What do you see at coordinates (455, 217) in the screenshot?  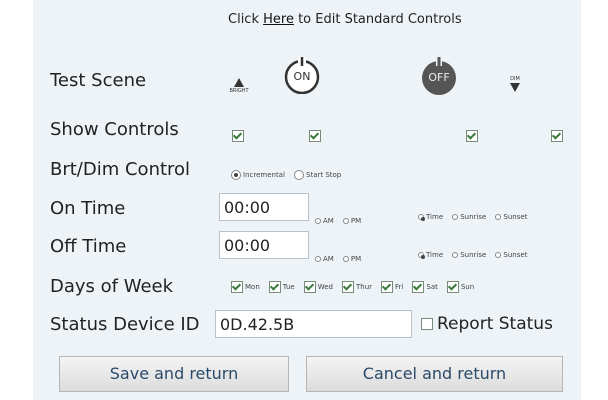 I see `on-sunrise-radio` at bounding box center [455, 217].